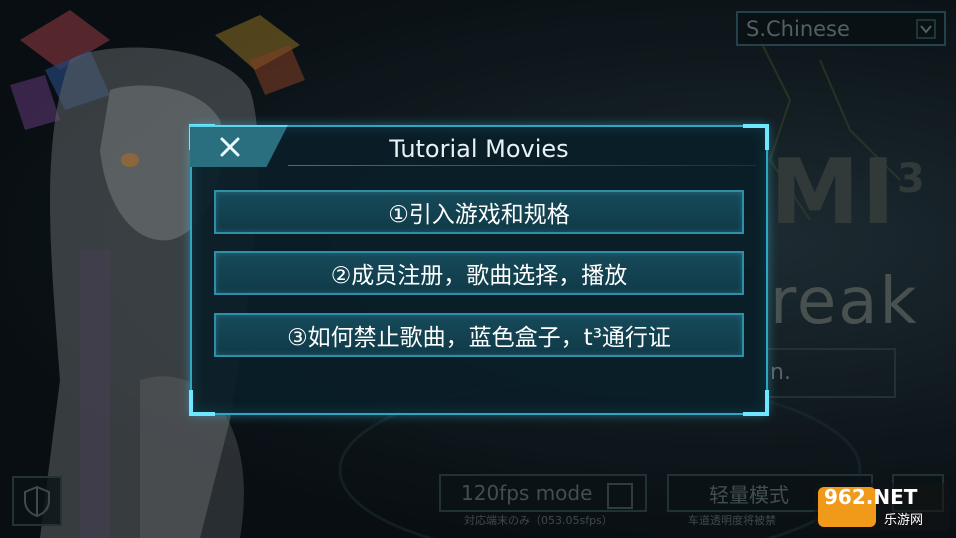 This screenshot has height=538, width=956. I want to click on tutorial-item-1: ①引入游戏和规格, so click(479, 212).